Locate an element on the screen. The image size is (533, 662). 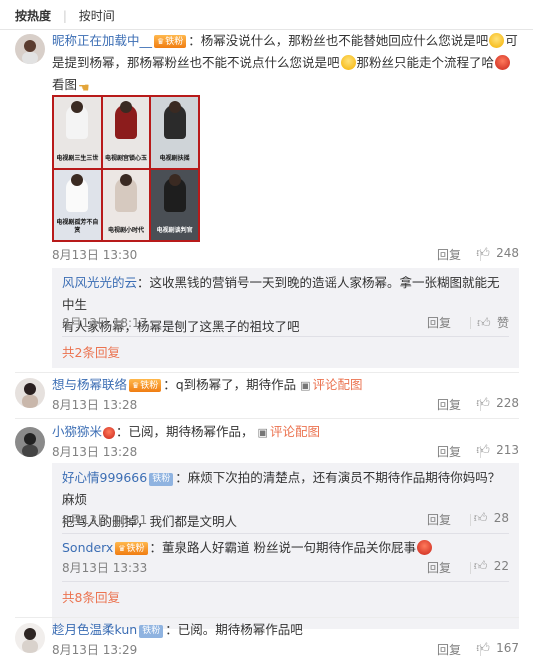
grid-image: 电视剧谈判官 is located at coordinates (174, 204).